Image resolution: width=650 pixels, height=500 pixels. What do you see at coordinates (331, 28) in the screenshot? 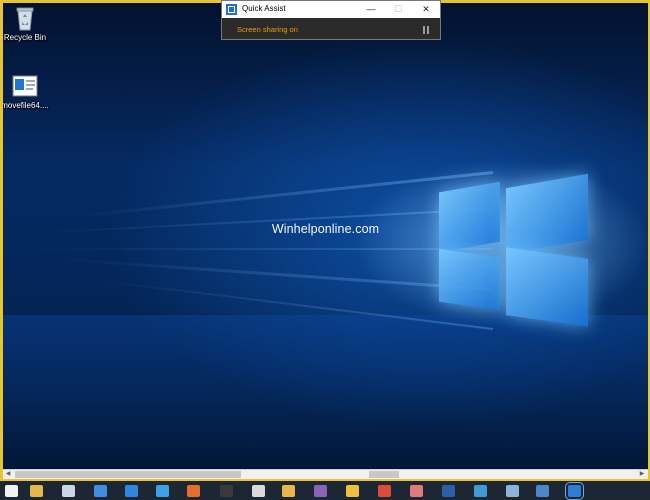
I see `status-bar: Screen sharing on` at bounding box center [331, 28].